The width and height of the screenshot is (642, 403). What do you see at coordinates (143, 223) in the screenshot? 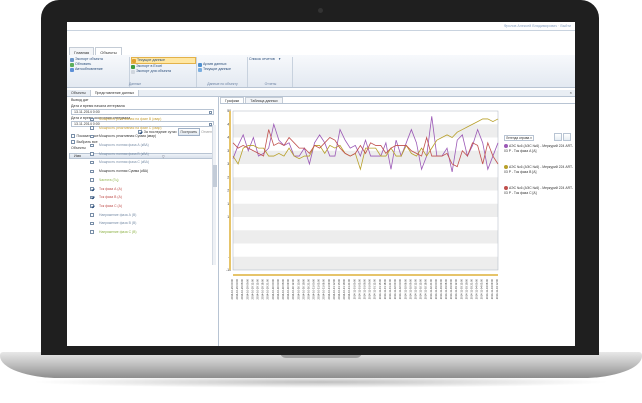
I see `tree-item: Напряжение фаза В (В)` at bounding box center [143, 223].